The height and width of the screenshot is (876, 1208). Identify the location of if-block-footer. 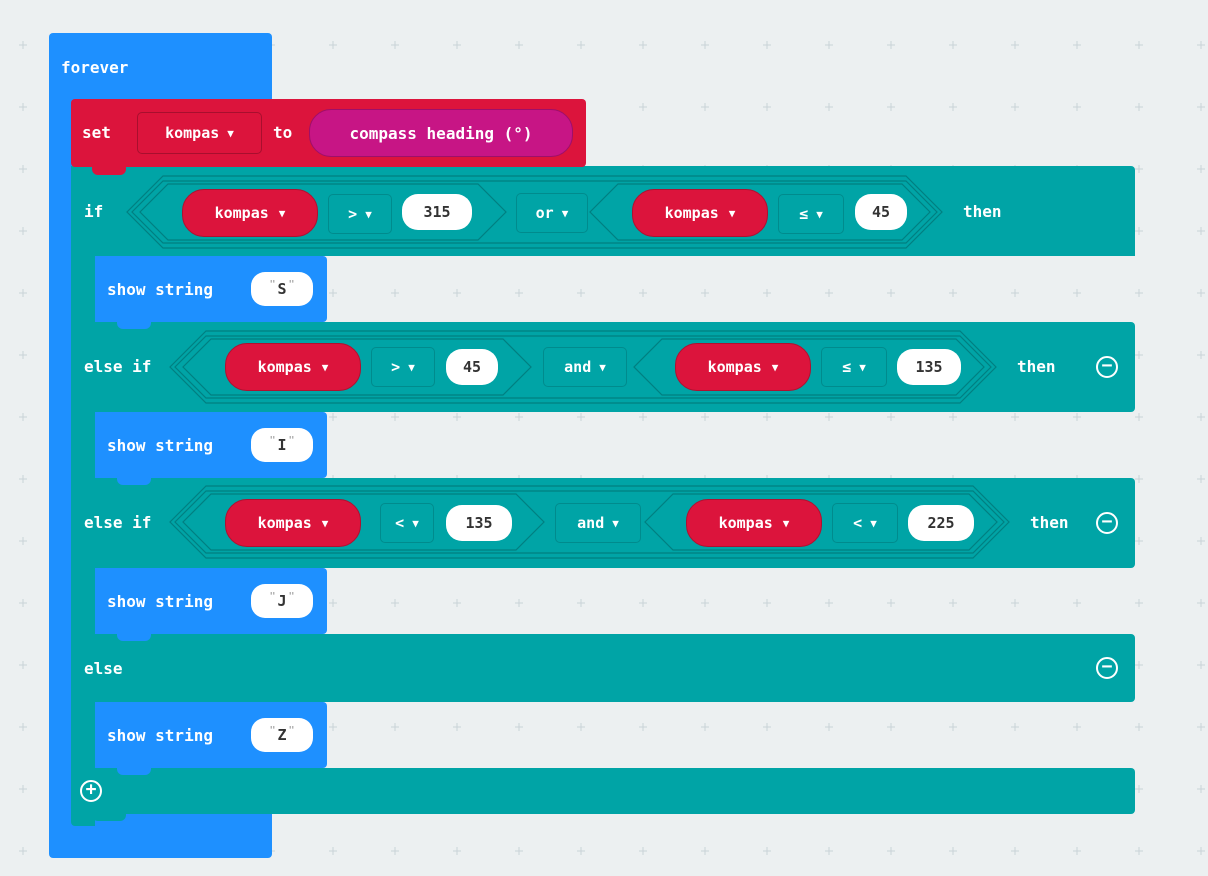
(603, 791).